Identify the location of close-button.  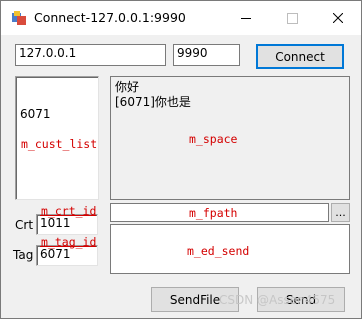
(338, 18).